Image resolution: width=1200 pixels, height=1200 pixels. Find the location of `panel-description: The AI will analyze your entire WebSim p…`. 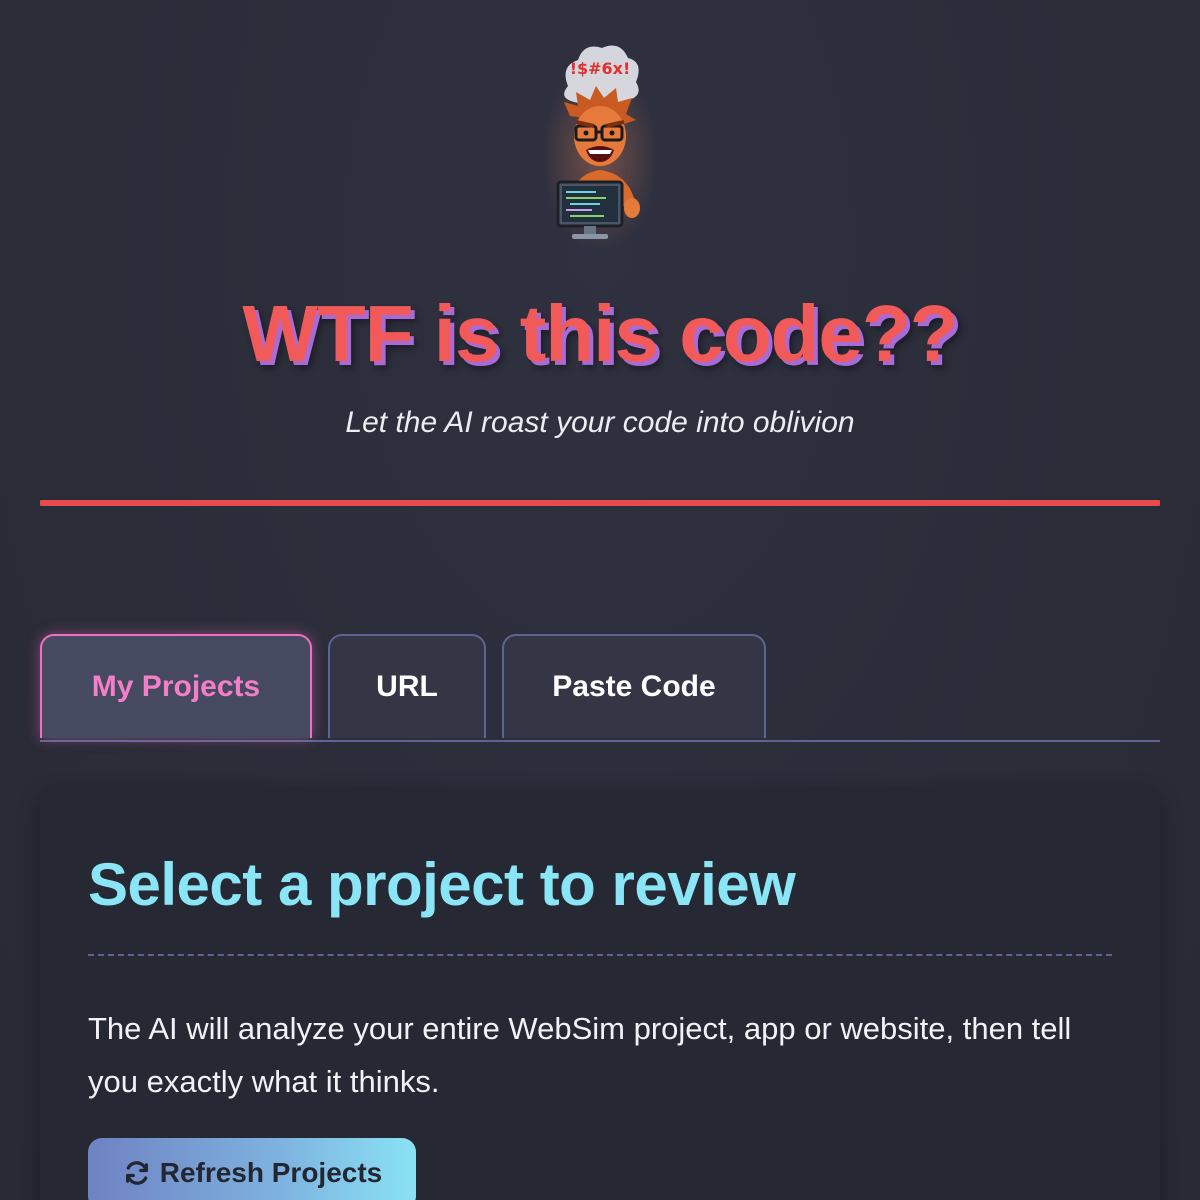

panel-description: The AI will analyze your entire WebSim p… is located at coordinates (580, 1055).